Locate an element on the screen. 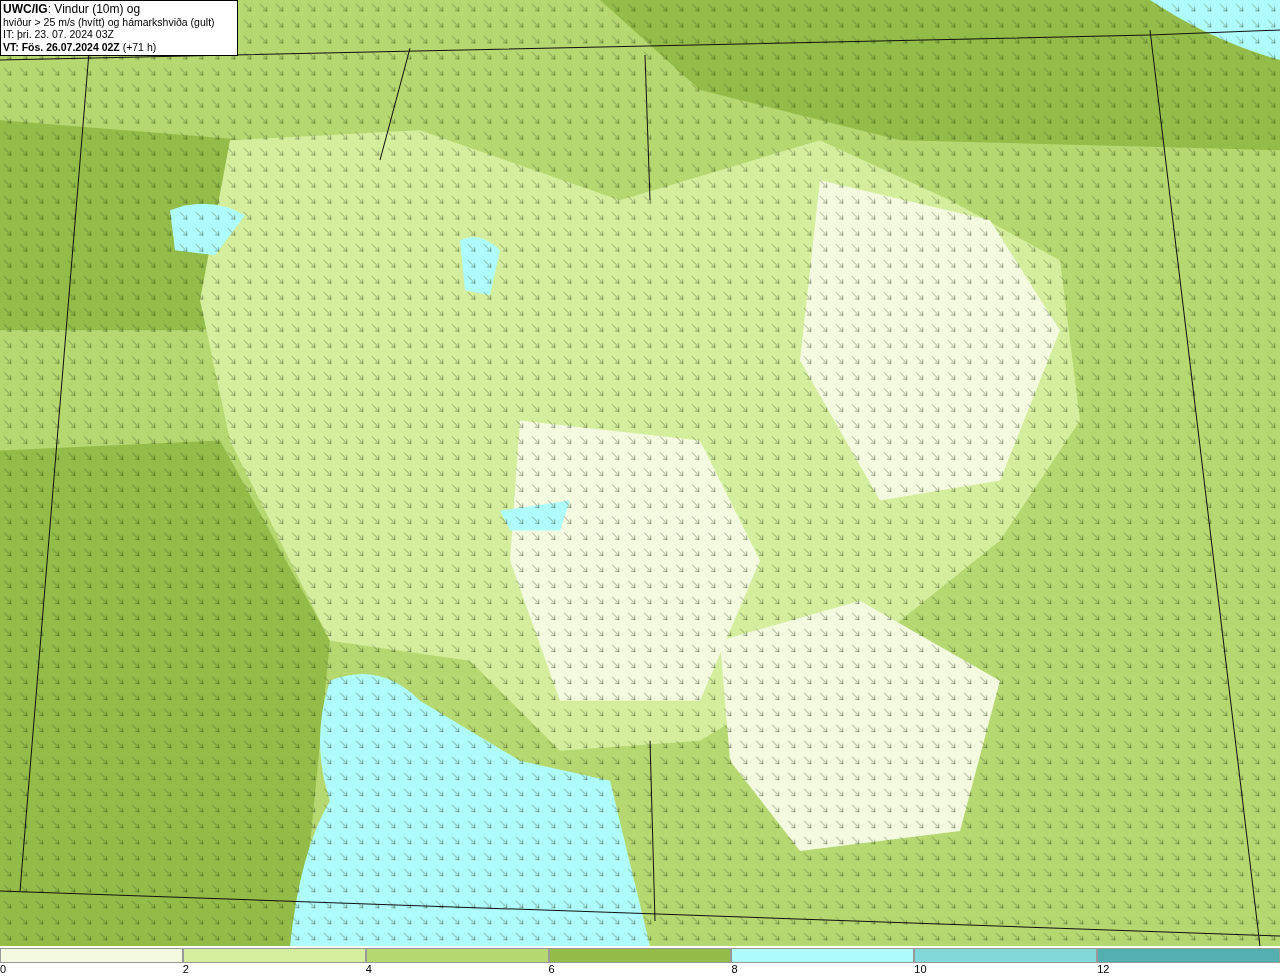  legend-tick-label: 10 is located at coordinates (920, 969).